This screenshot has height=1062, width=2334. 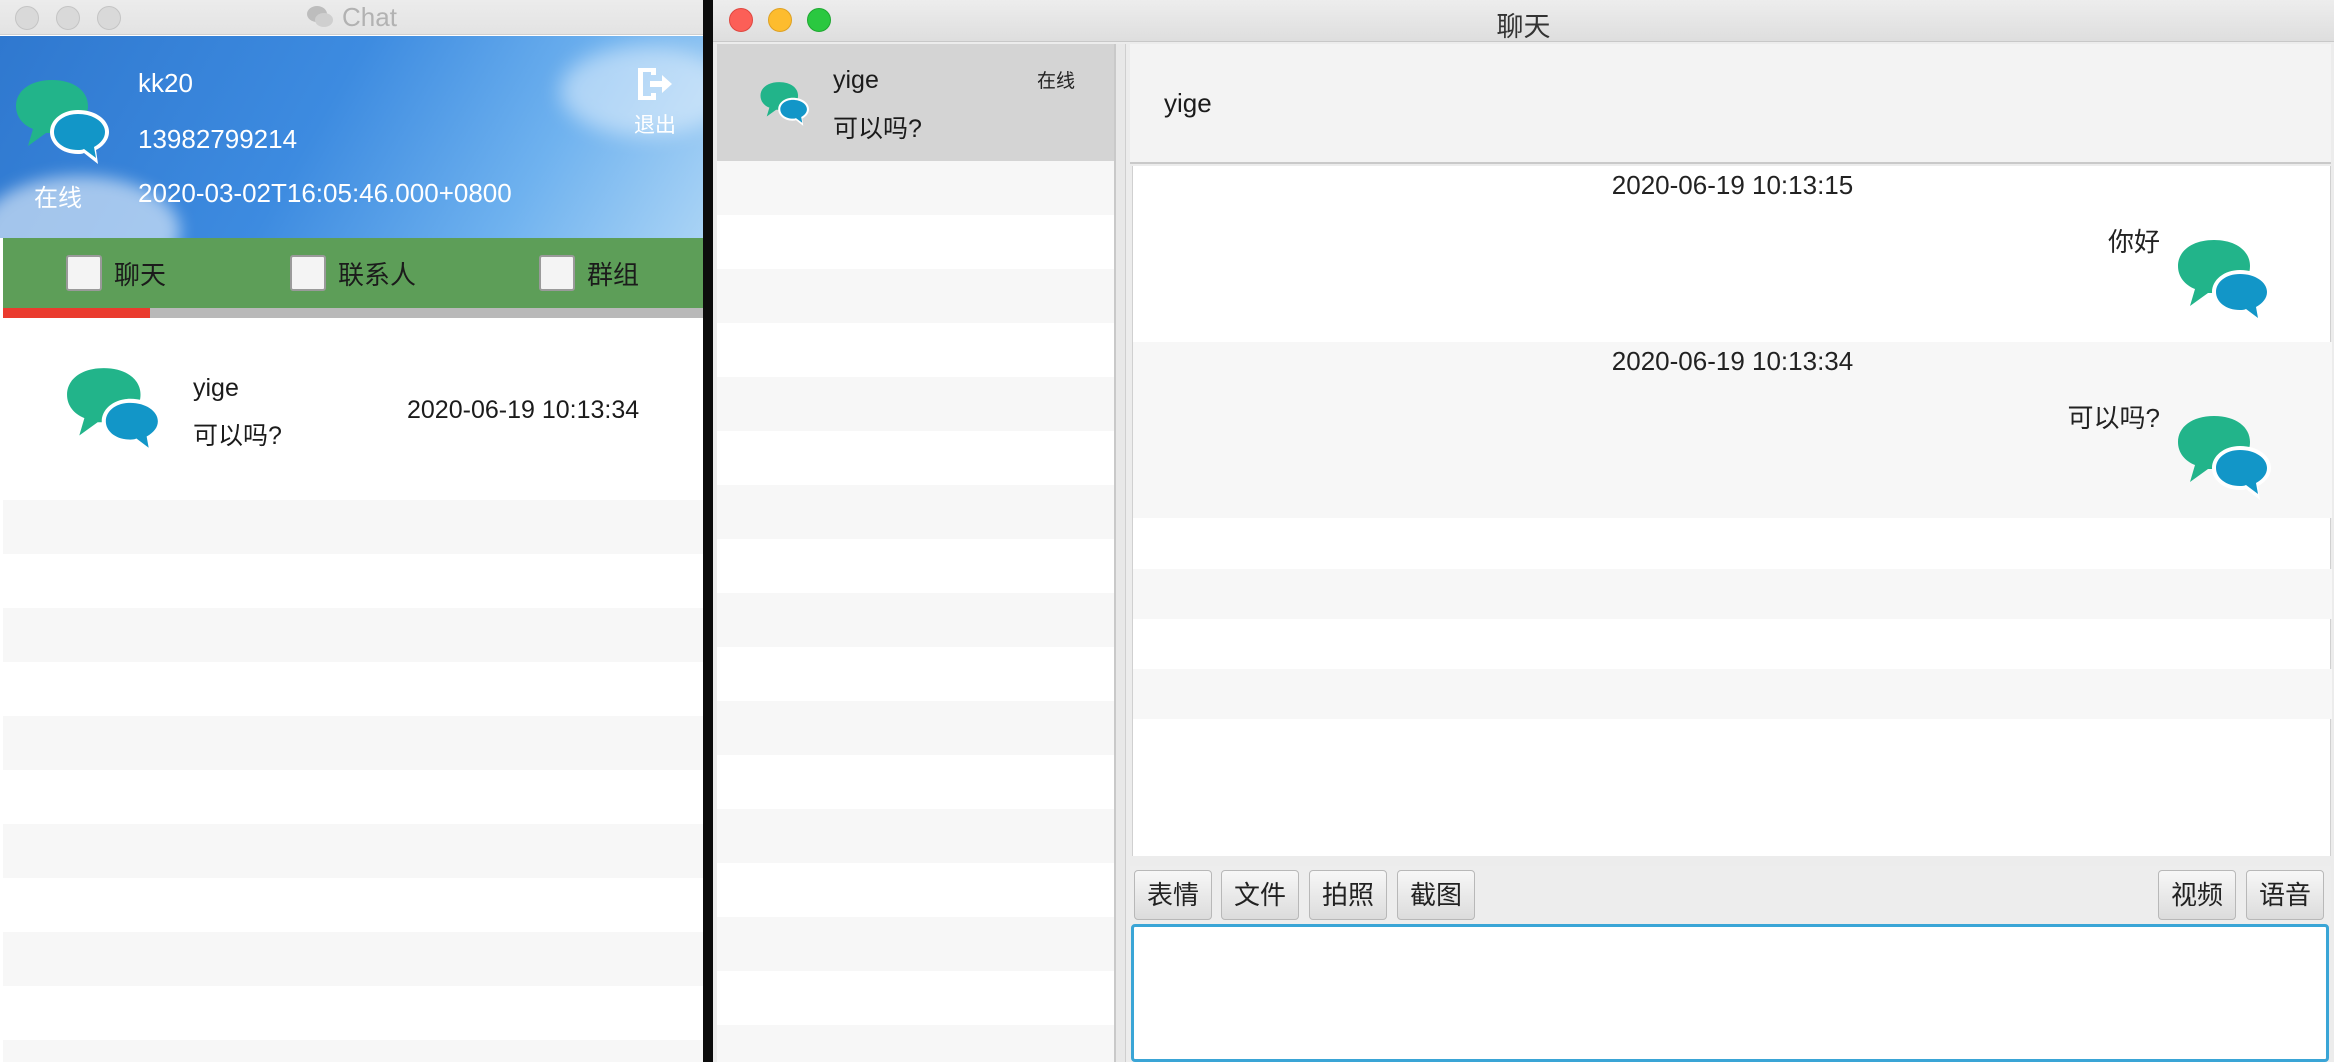 I want to click on contact-last-message: 可以吗?, so click(x=877, y=129).